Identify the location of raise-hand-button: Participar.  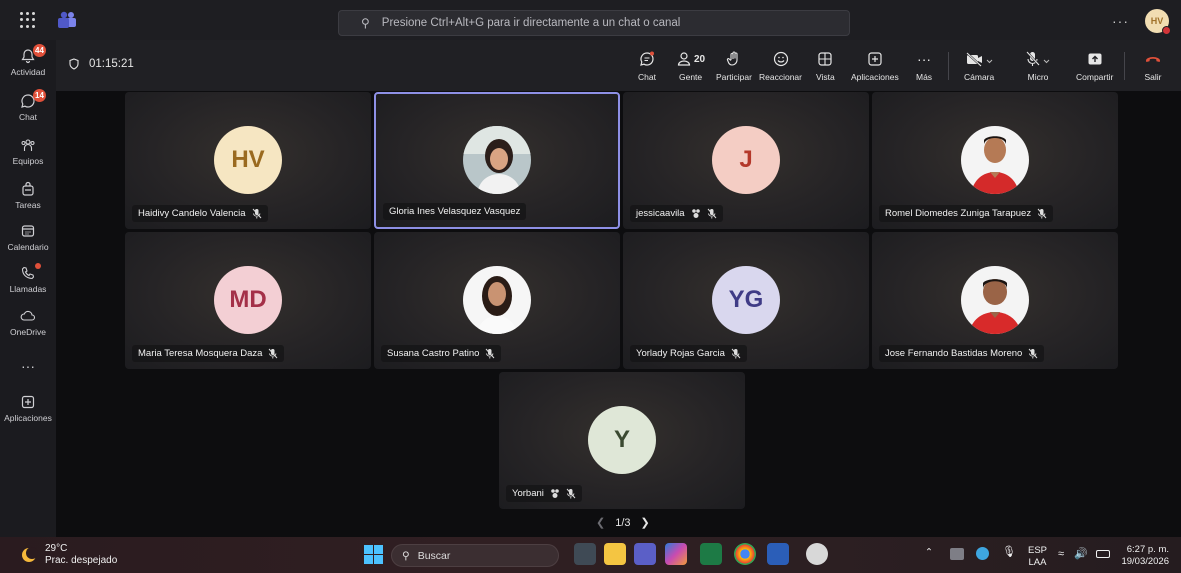
(734, 65).